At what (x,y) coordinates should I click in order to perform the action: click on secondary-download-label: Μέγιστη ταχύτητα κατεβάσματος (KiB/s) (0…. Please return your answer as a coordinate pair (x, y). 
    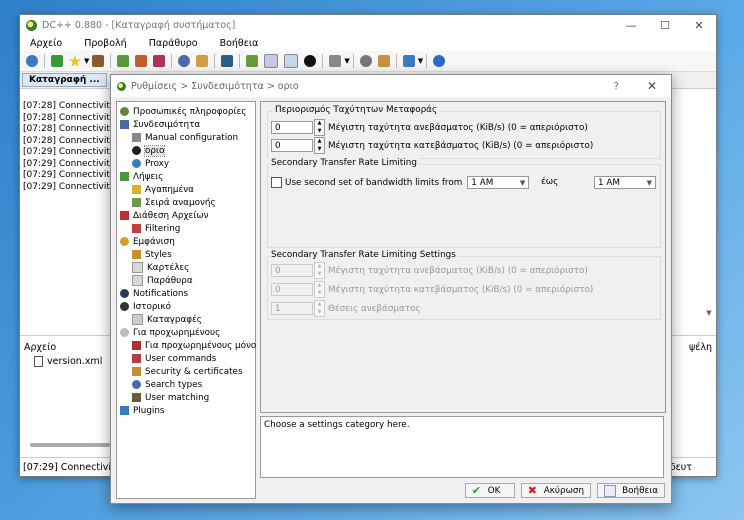
    Looking at the image, I should click on (461, 289).